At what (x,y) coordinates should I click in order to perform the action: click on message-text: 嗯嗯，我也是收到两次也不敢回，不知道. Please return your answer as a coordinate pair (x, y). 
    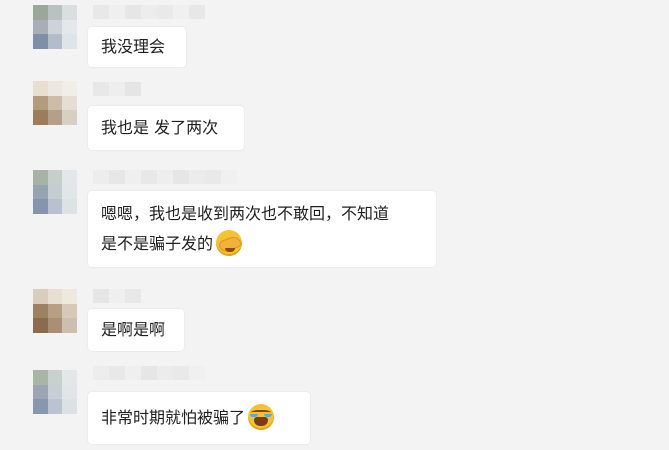
    Looking at the image, I should click on (245, 213).